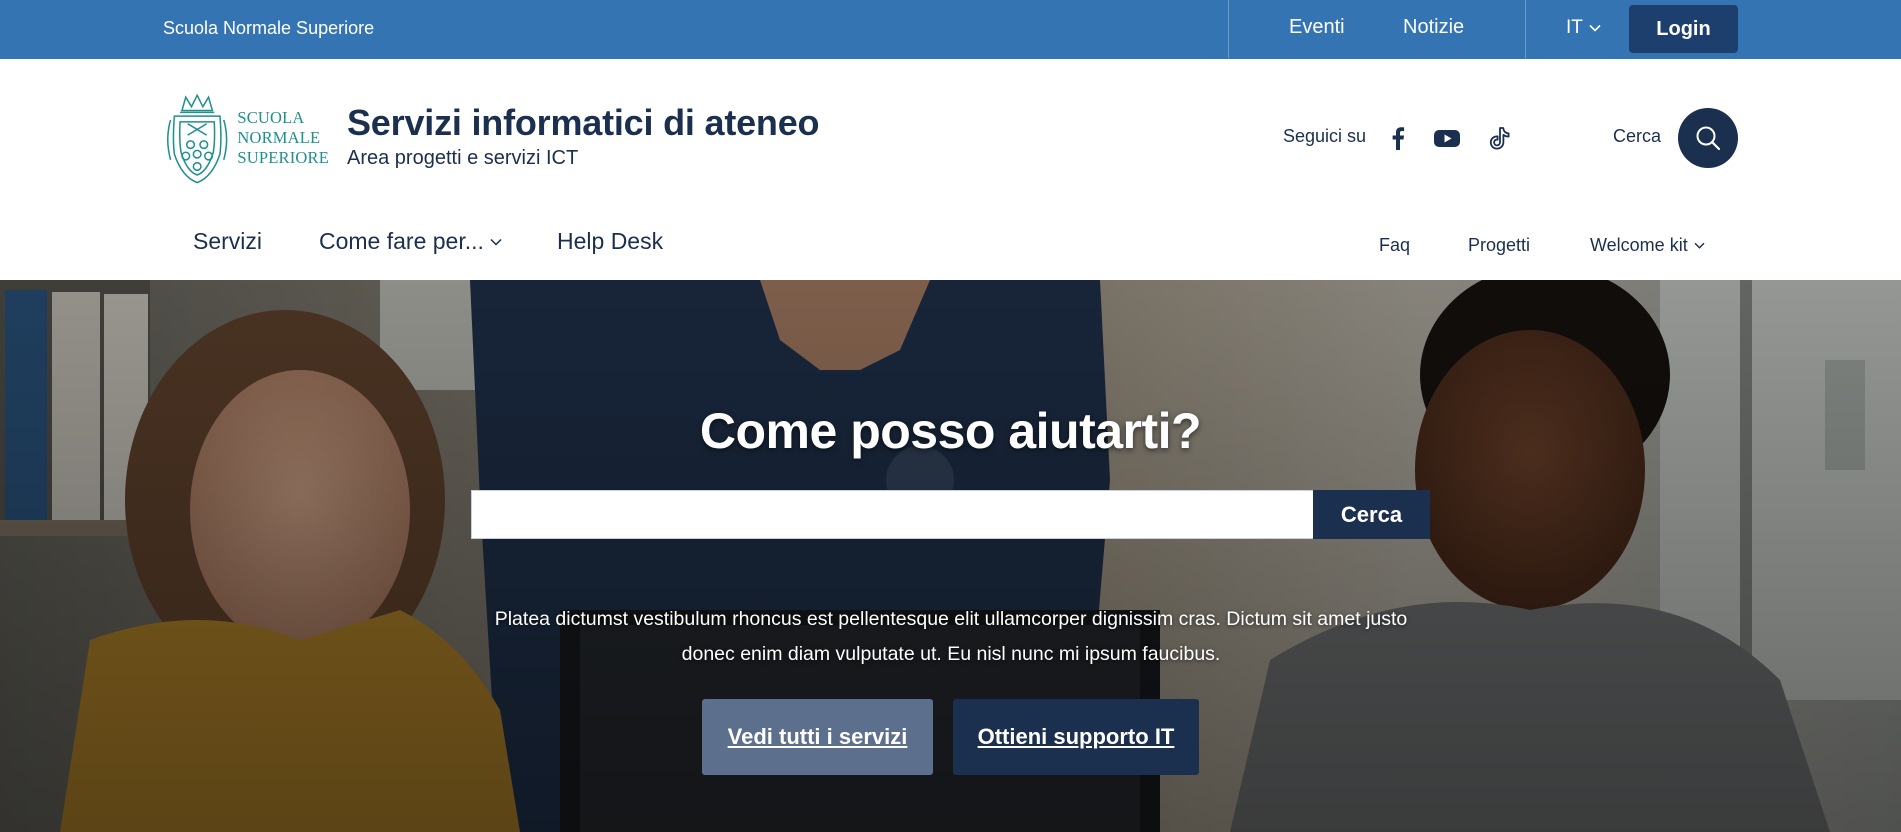 This screenshot has width=1901, height=832. I want to click on topbar-link-notizie: Notizie, so click(1433, 27).